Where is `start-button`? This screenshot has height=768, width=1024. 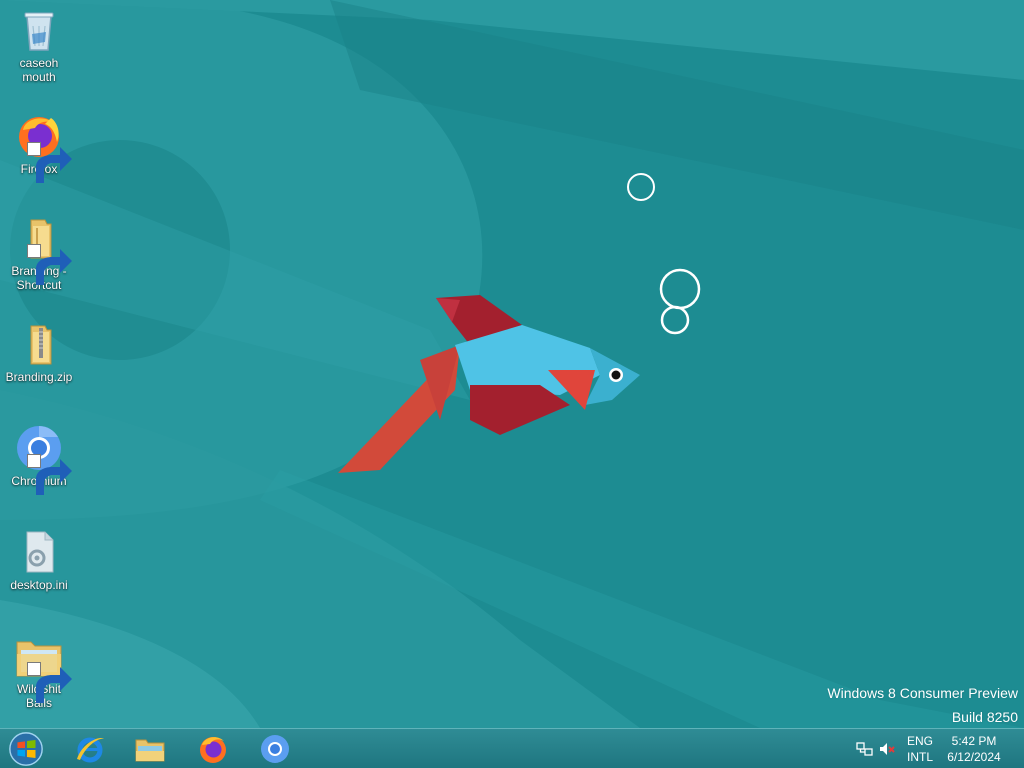 start-button is located at coordinates (26, 749).